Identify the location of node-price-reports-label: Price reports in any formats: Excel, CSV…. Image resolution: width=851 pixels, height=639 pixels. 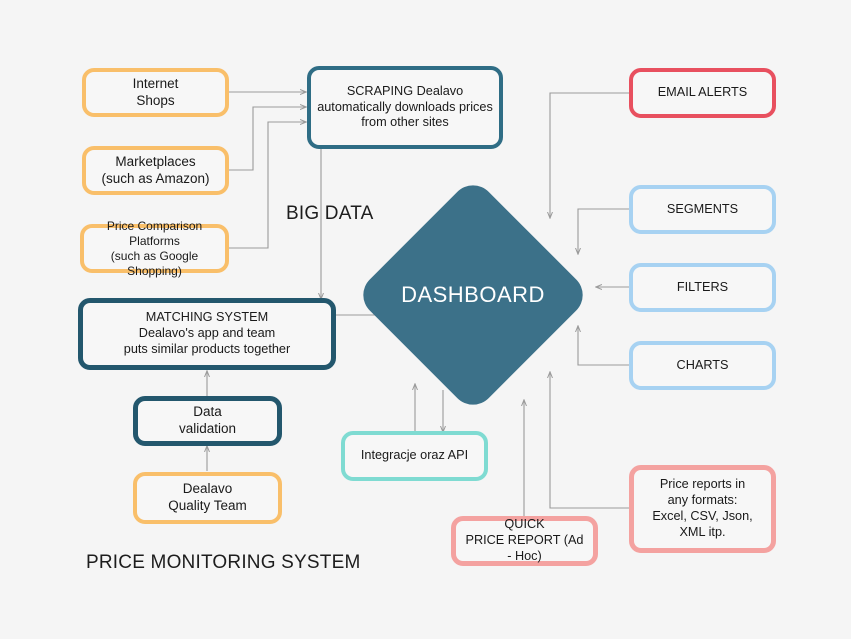
(702, 508).